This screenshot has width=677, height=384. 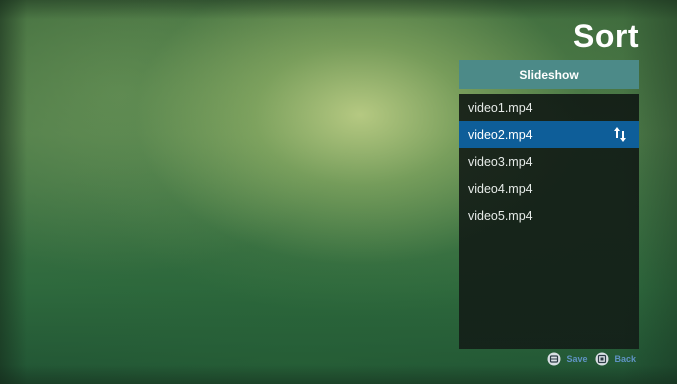 What do you see at coordinates (500, 107) in the screenshot?
I see `list-item-label: video1.mp4` at bounding box center [500, 107].